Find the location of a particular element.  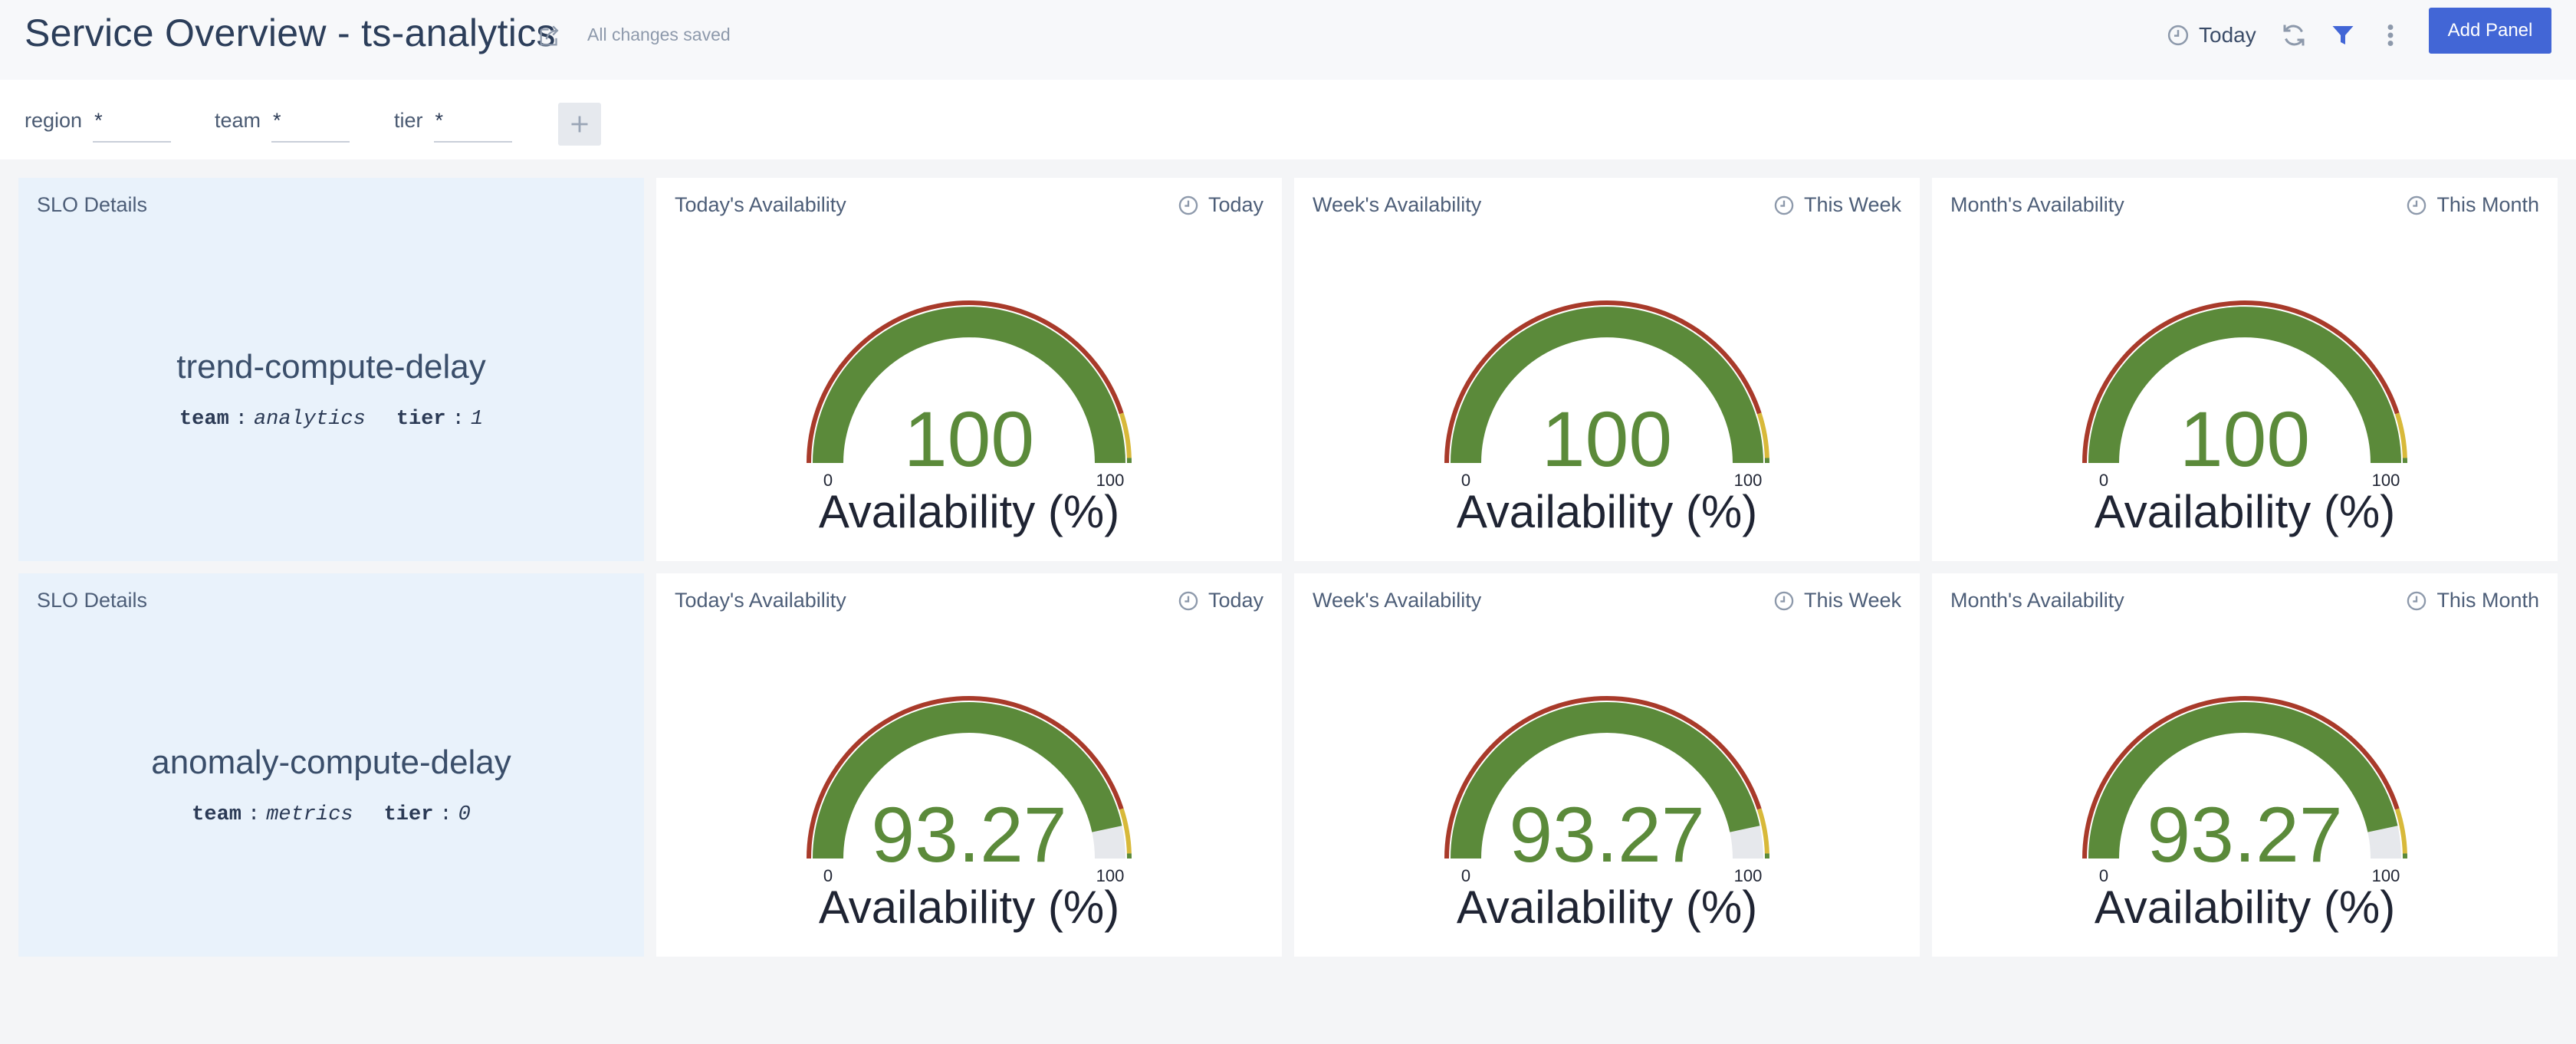

filter-team-label: team is located at coordinates (238, 120).